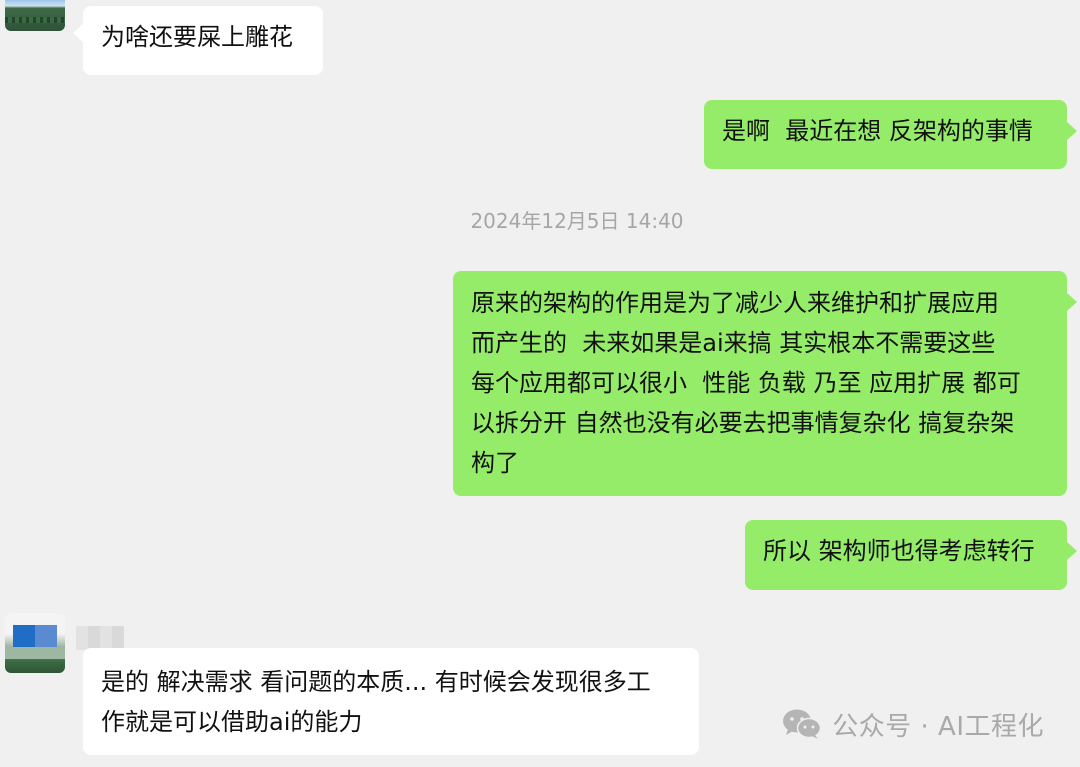 The image size is (1080, 767). Describe the element at coordinates (938, 726) in the screenshot. I see `watermark-text: 公众号 · AI工程化` at that location.